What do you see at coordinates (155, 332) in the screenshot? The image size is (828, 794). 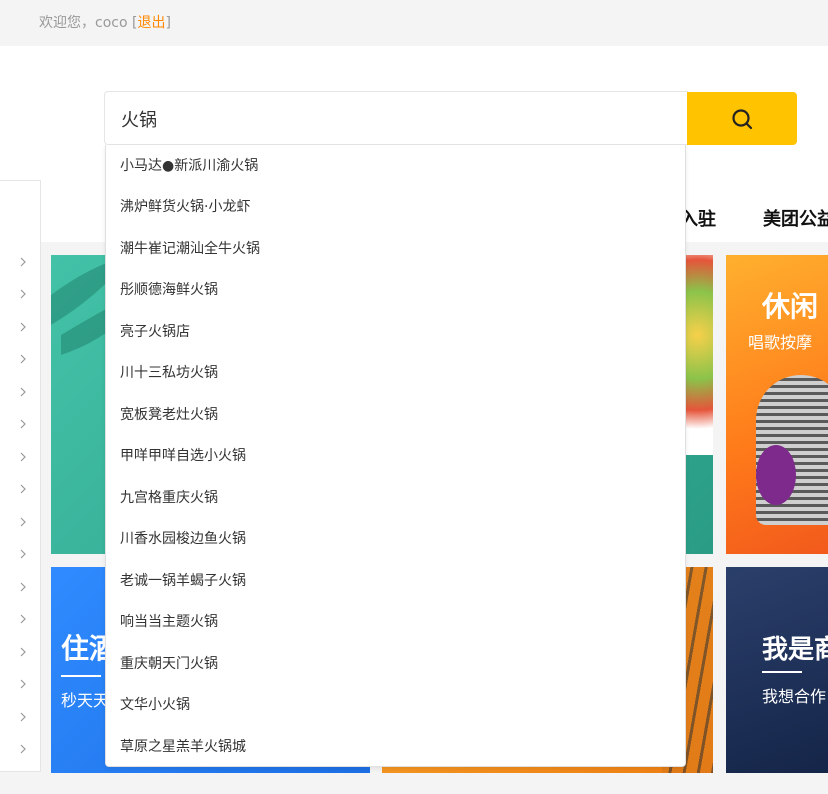 I see `suggestion-item: 亮子火锅店` at bounding box center [155, 332].